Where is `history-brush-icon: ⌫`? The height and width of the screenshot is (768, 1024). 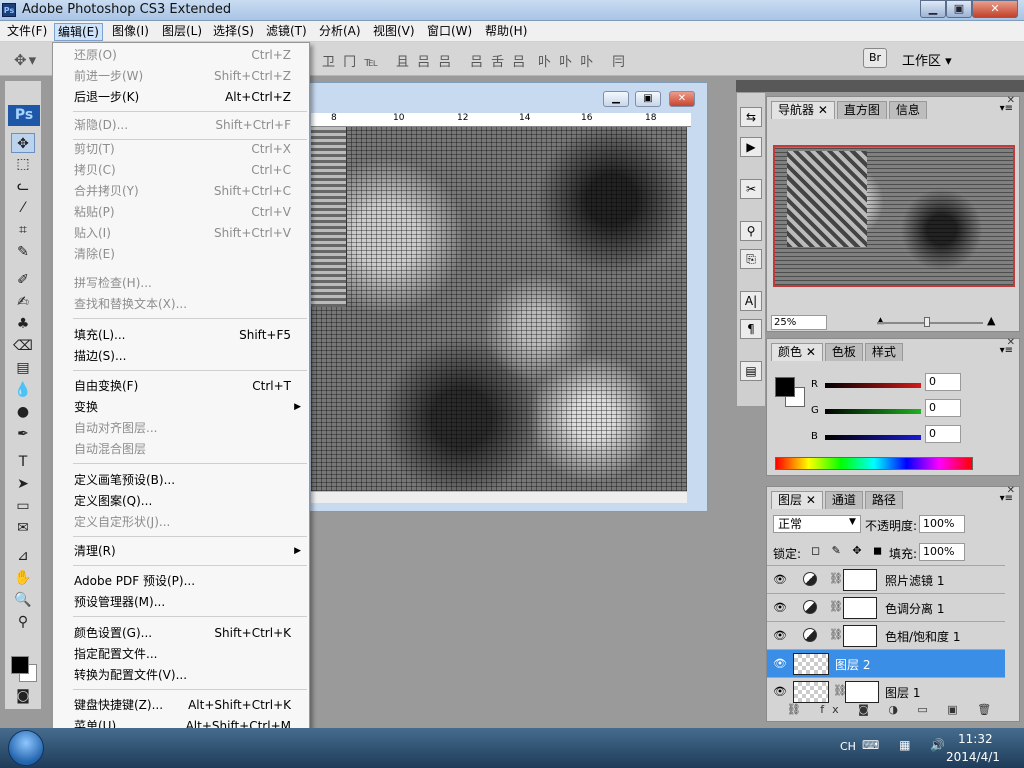 history-brush-icon: ⌫ is located at coordinates (23, 346).